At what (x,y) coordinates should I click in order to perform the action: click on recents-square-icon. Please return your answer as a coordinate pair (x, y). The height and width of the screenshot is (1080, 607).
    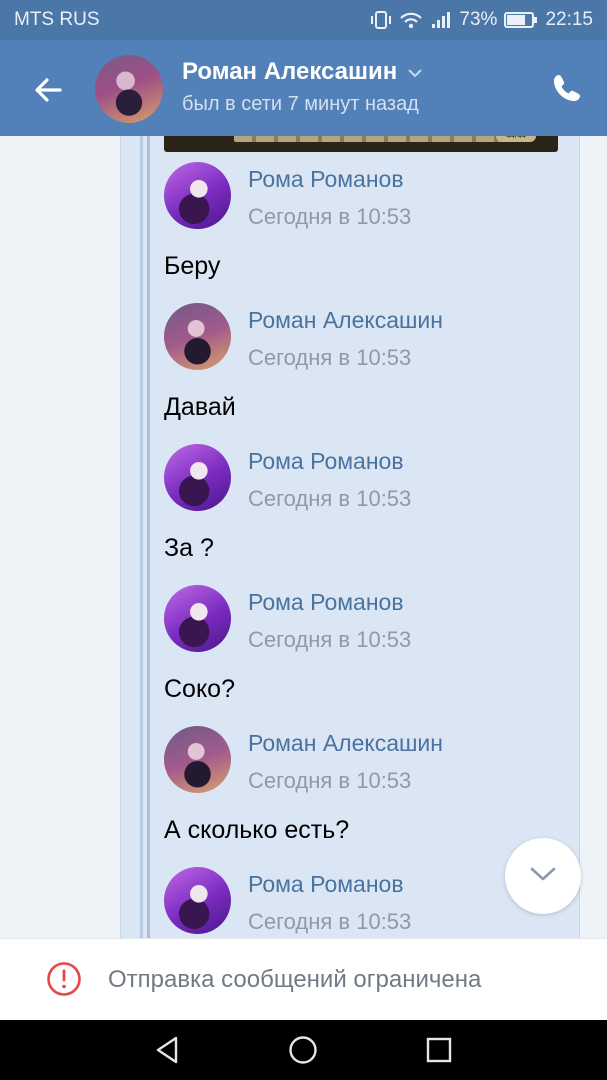
    Looking at the image, I should click on (439, 1050).